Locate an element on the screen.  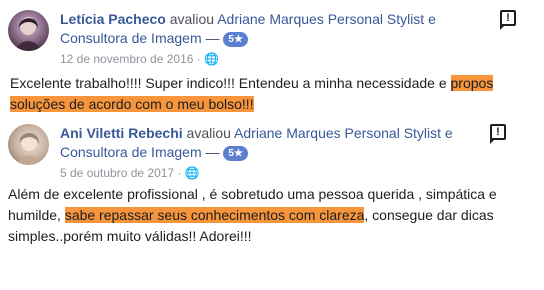
review-date-text: 12 de novembro de 2016 is located at coordinates (126, 59).